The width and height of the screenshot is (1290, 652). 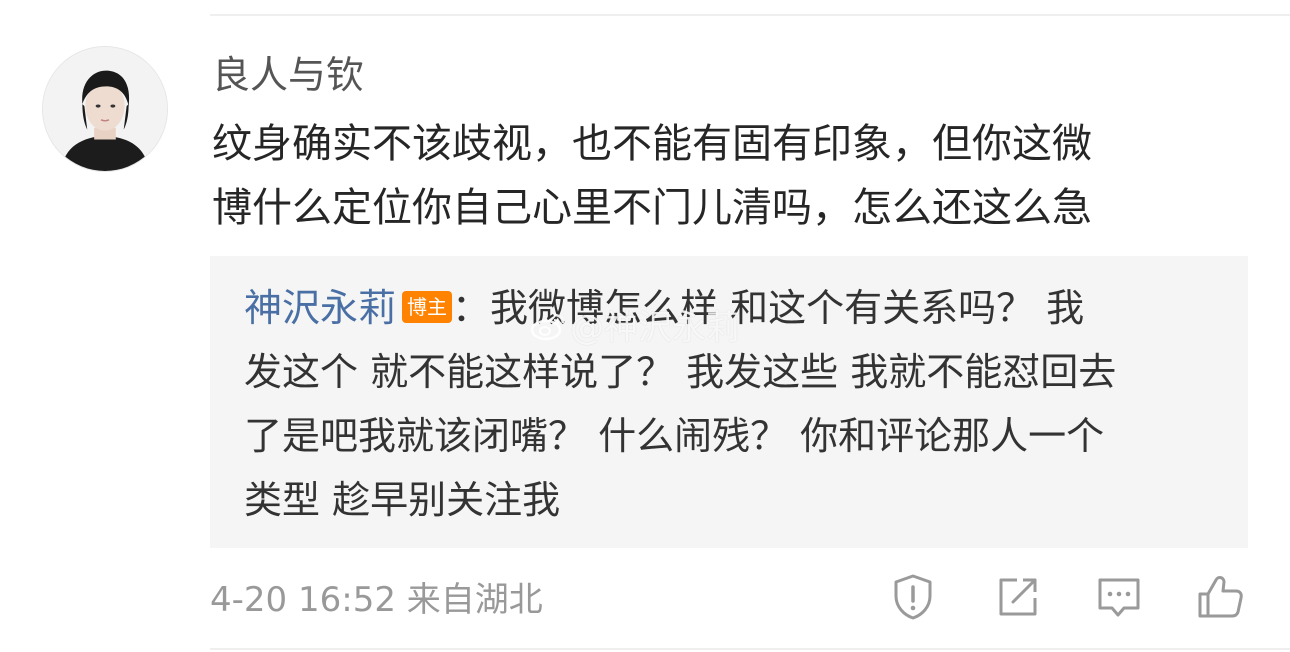 What do you see at coordinates (320, 308) in the screenshot?
I see `reply-author-link: 神沢永莉` at bounding box center [320, 308].